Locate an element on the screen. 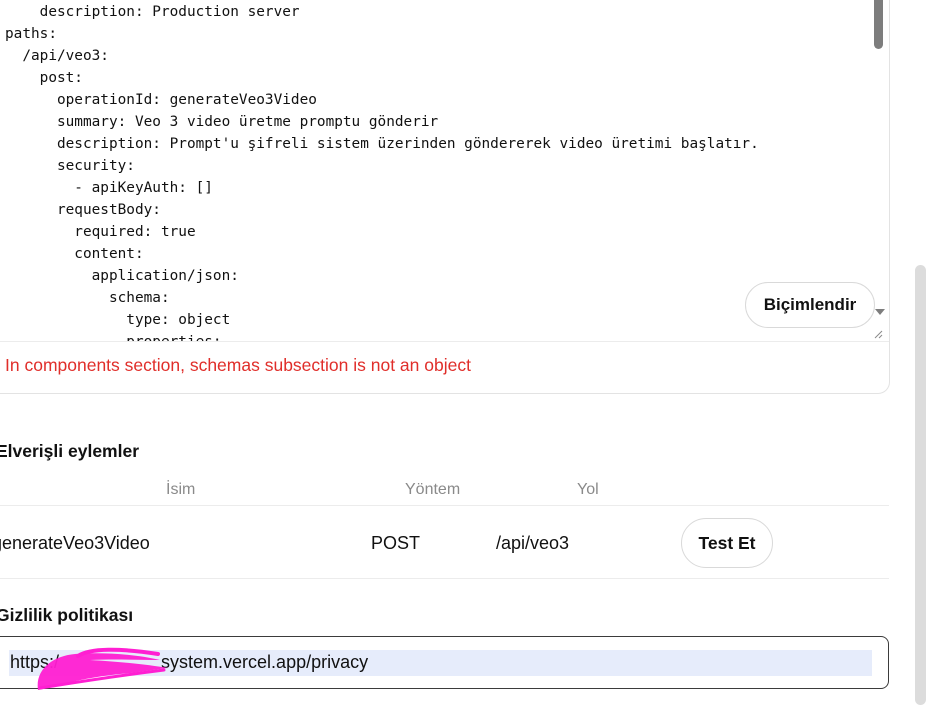  code-line: properties: is located at coordinates (382, 336).